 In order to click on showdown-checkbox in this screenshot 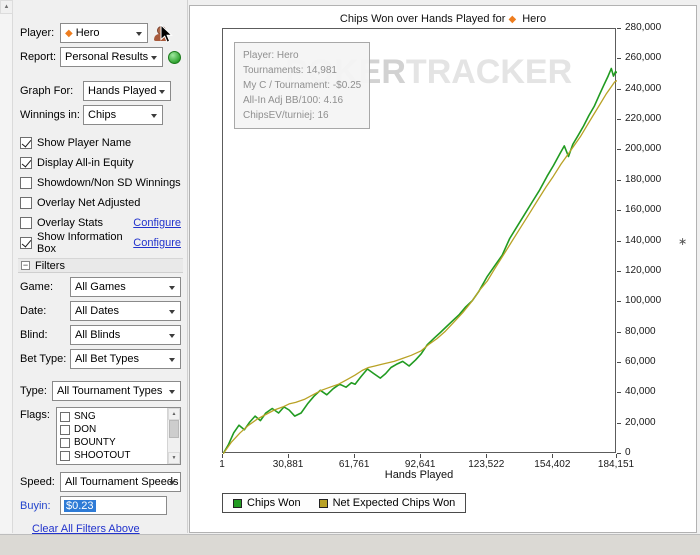, I will do `click(26, 183)`.